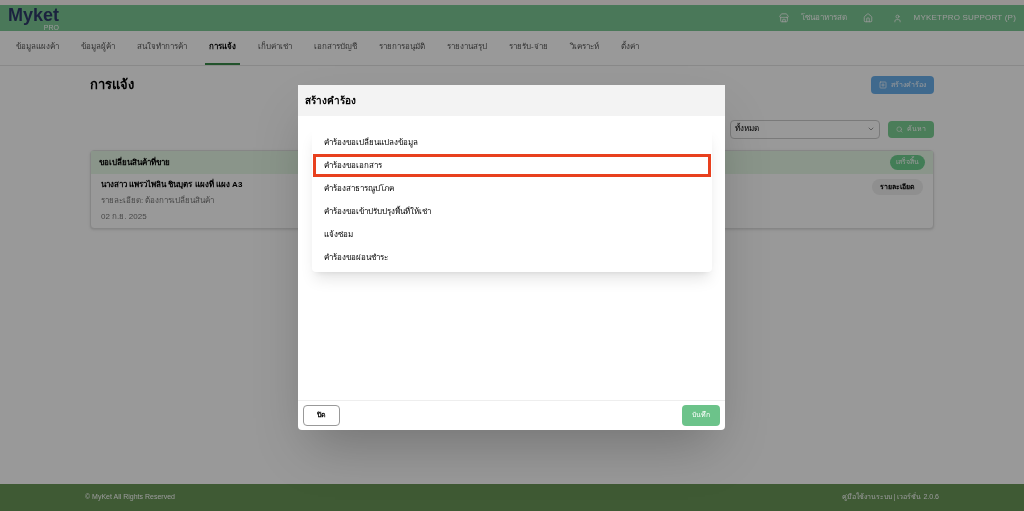 The height and width of the screenshot is (511, 1024). Describe the element at coordinates (867, 18) in the screenshot. I see `home-icon` at that location.